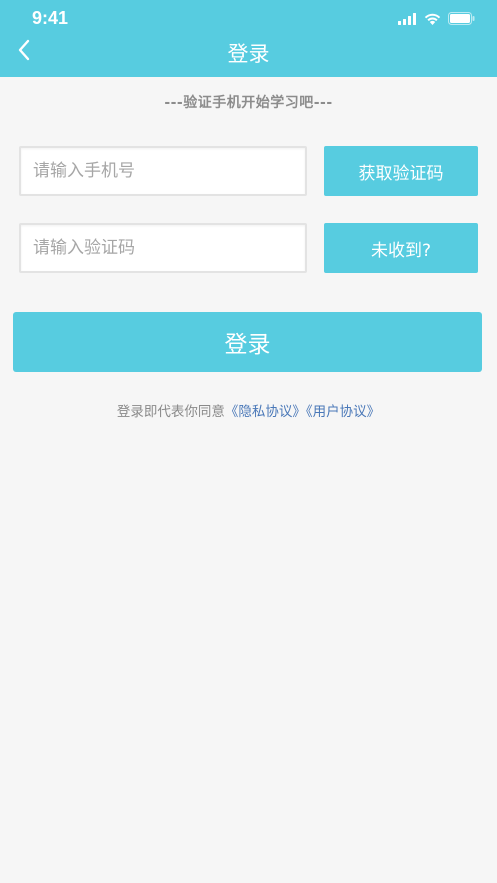 This screenshot has height=883, width=497. What do you see at coordinates (163, 248) in the screenshot?
I see `code-input` at bounding box center [163, 248].